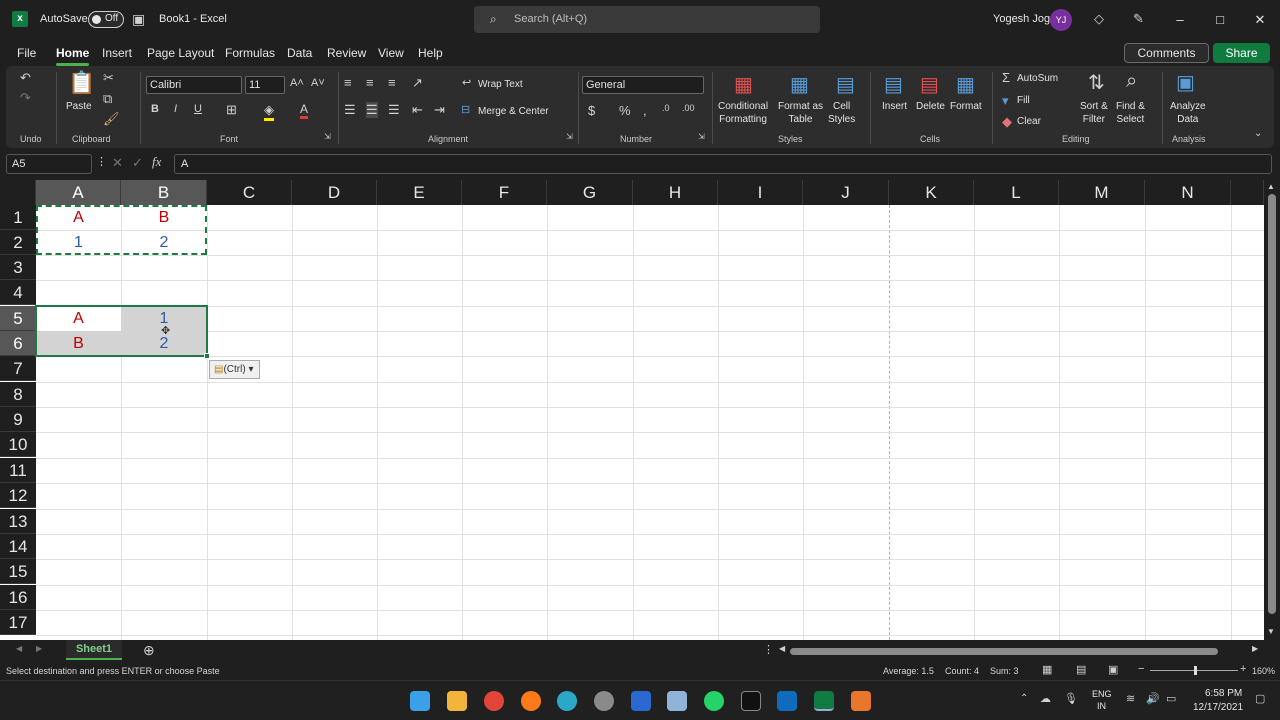 This screenshot has width=1280, height=720. I want to click on merge-center-button: Merge & Center, so click(513, 111).